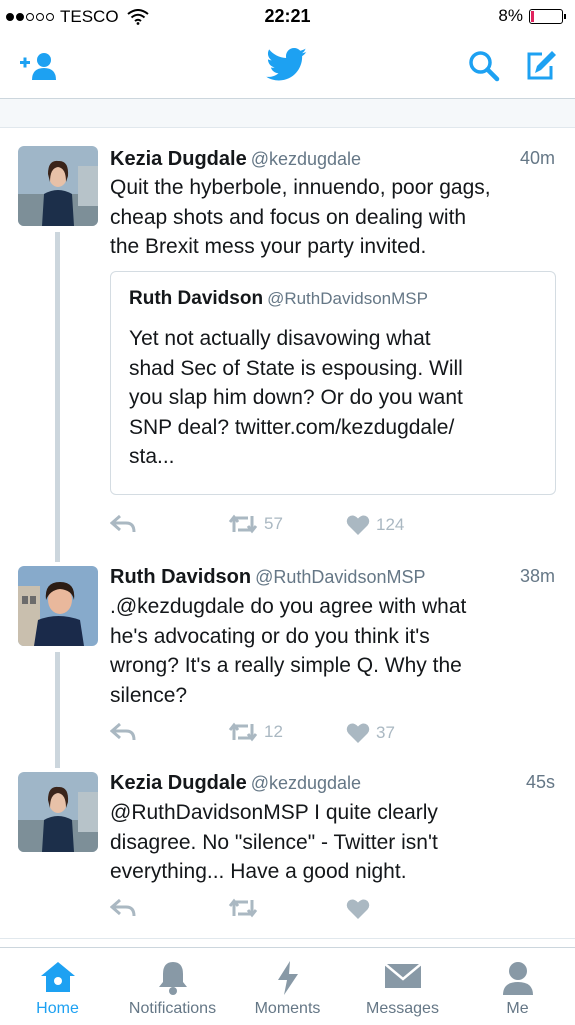  What do you see at coordinates (287, 113) in the screenshot?
I see `timeline-gap` at bounding box center [287, 113].